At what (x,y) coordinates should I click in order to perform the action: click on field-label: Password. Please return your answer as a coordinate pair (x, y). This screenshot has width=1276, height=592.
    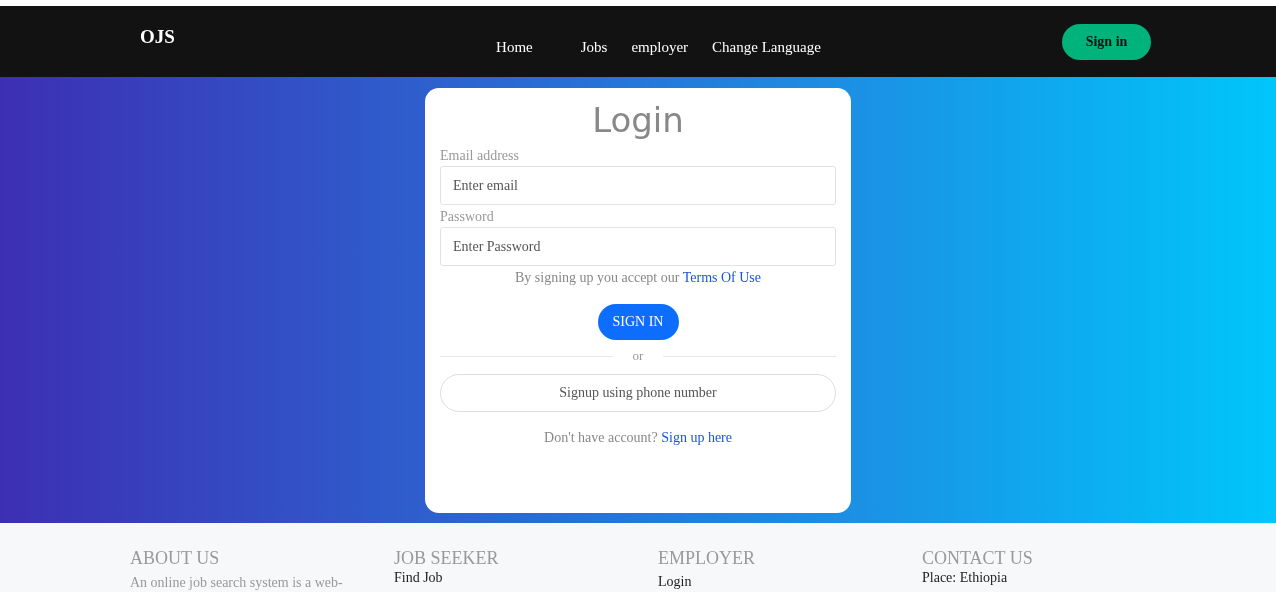
    Looking at the image, I should click on (467, 217).